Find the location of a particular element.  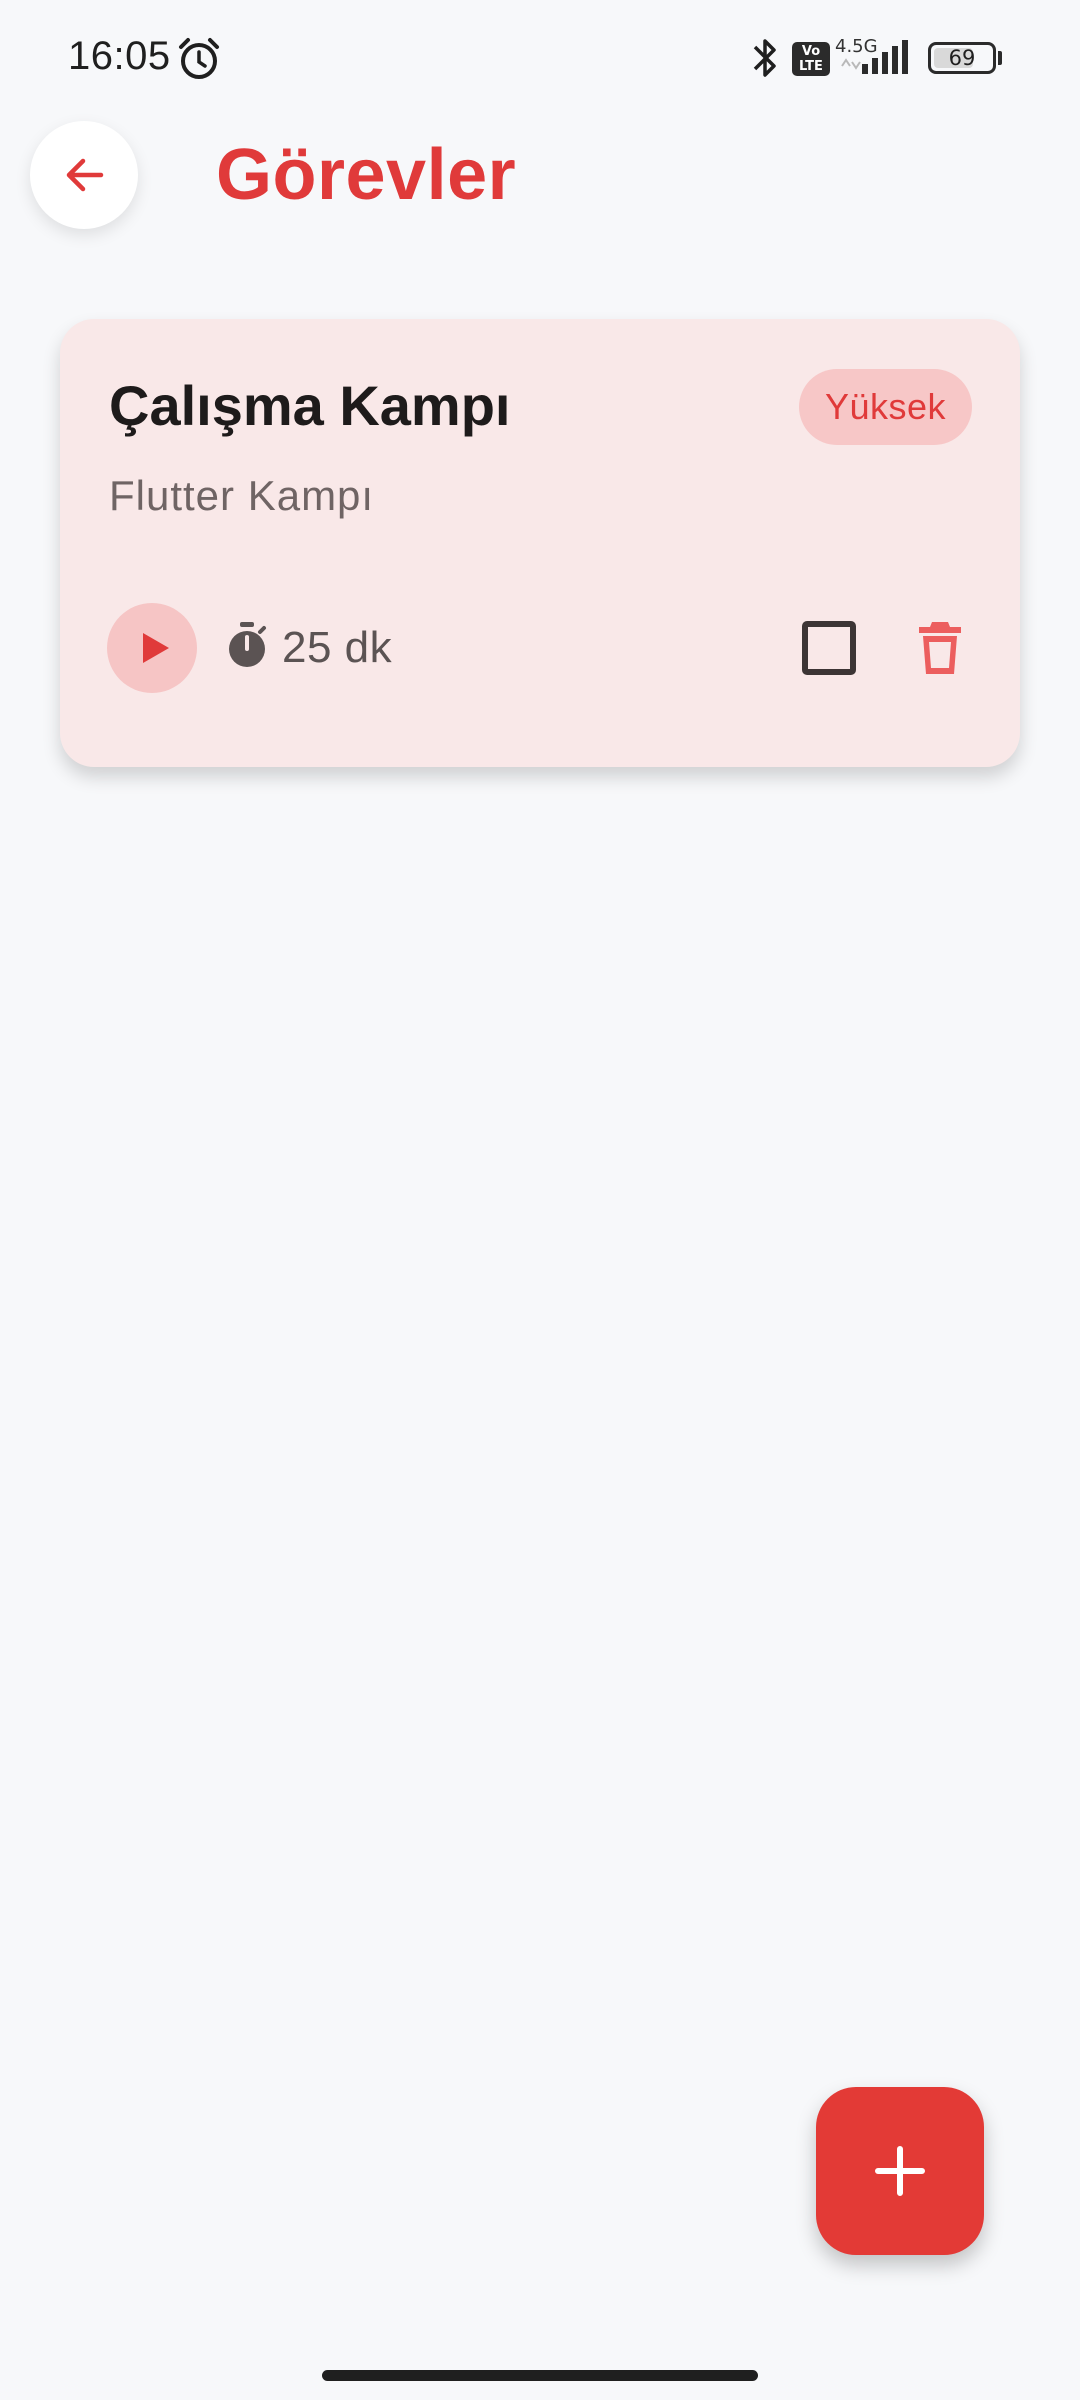

delete-button is located at coordinates (940, 648).